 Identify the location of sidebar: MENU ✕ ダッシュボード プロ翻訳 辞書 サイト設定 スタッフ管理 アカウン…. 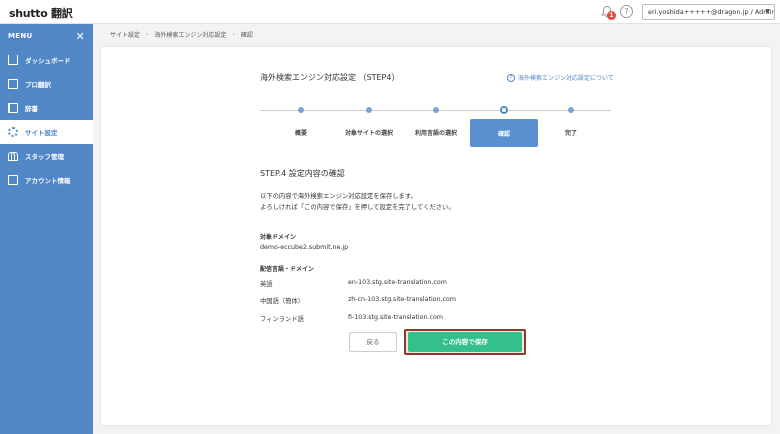
(46, 229).